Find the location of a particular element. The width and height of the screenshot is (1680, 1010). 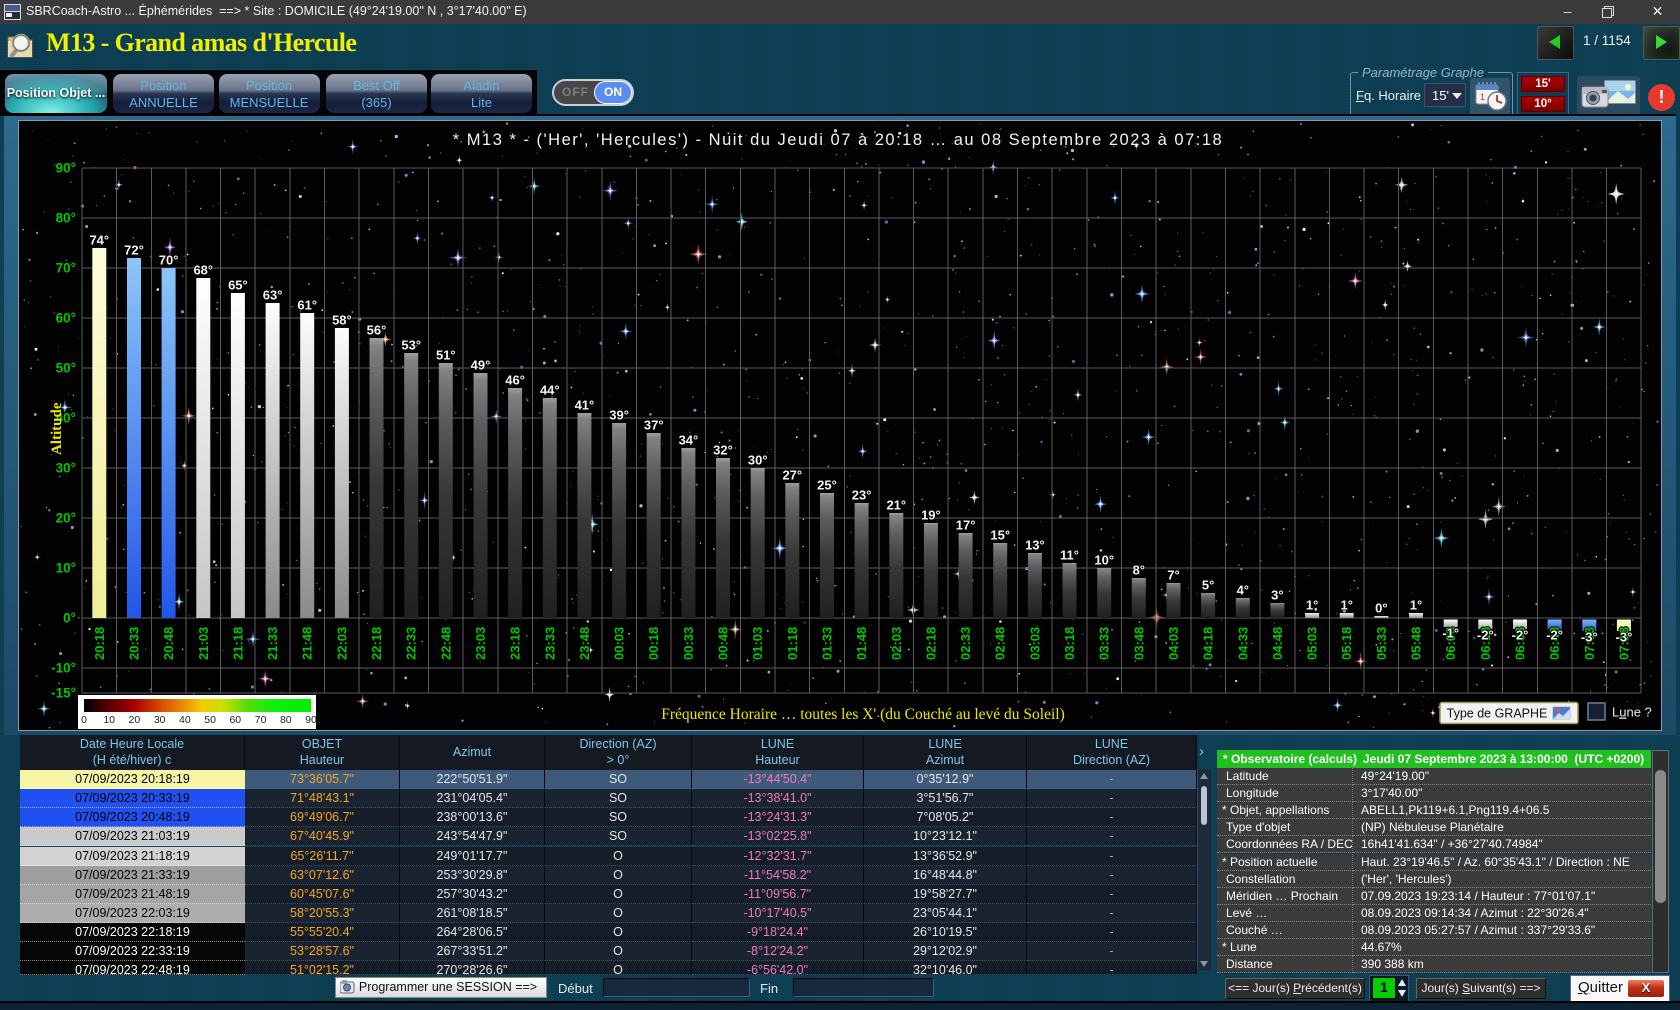

svg-text: 01:18 is located at coordinates (792, 643).